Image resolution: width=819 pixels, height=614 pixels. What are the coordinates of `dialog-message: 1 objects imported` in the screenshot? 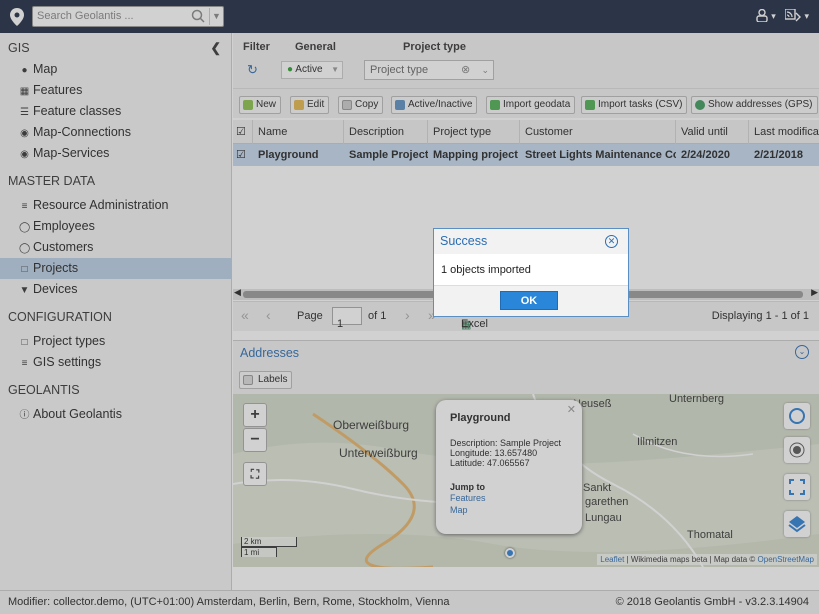 It's located at (531, 270).